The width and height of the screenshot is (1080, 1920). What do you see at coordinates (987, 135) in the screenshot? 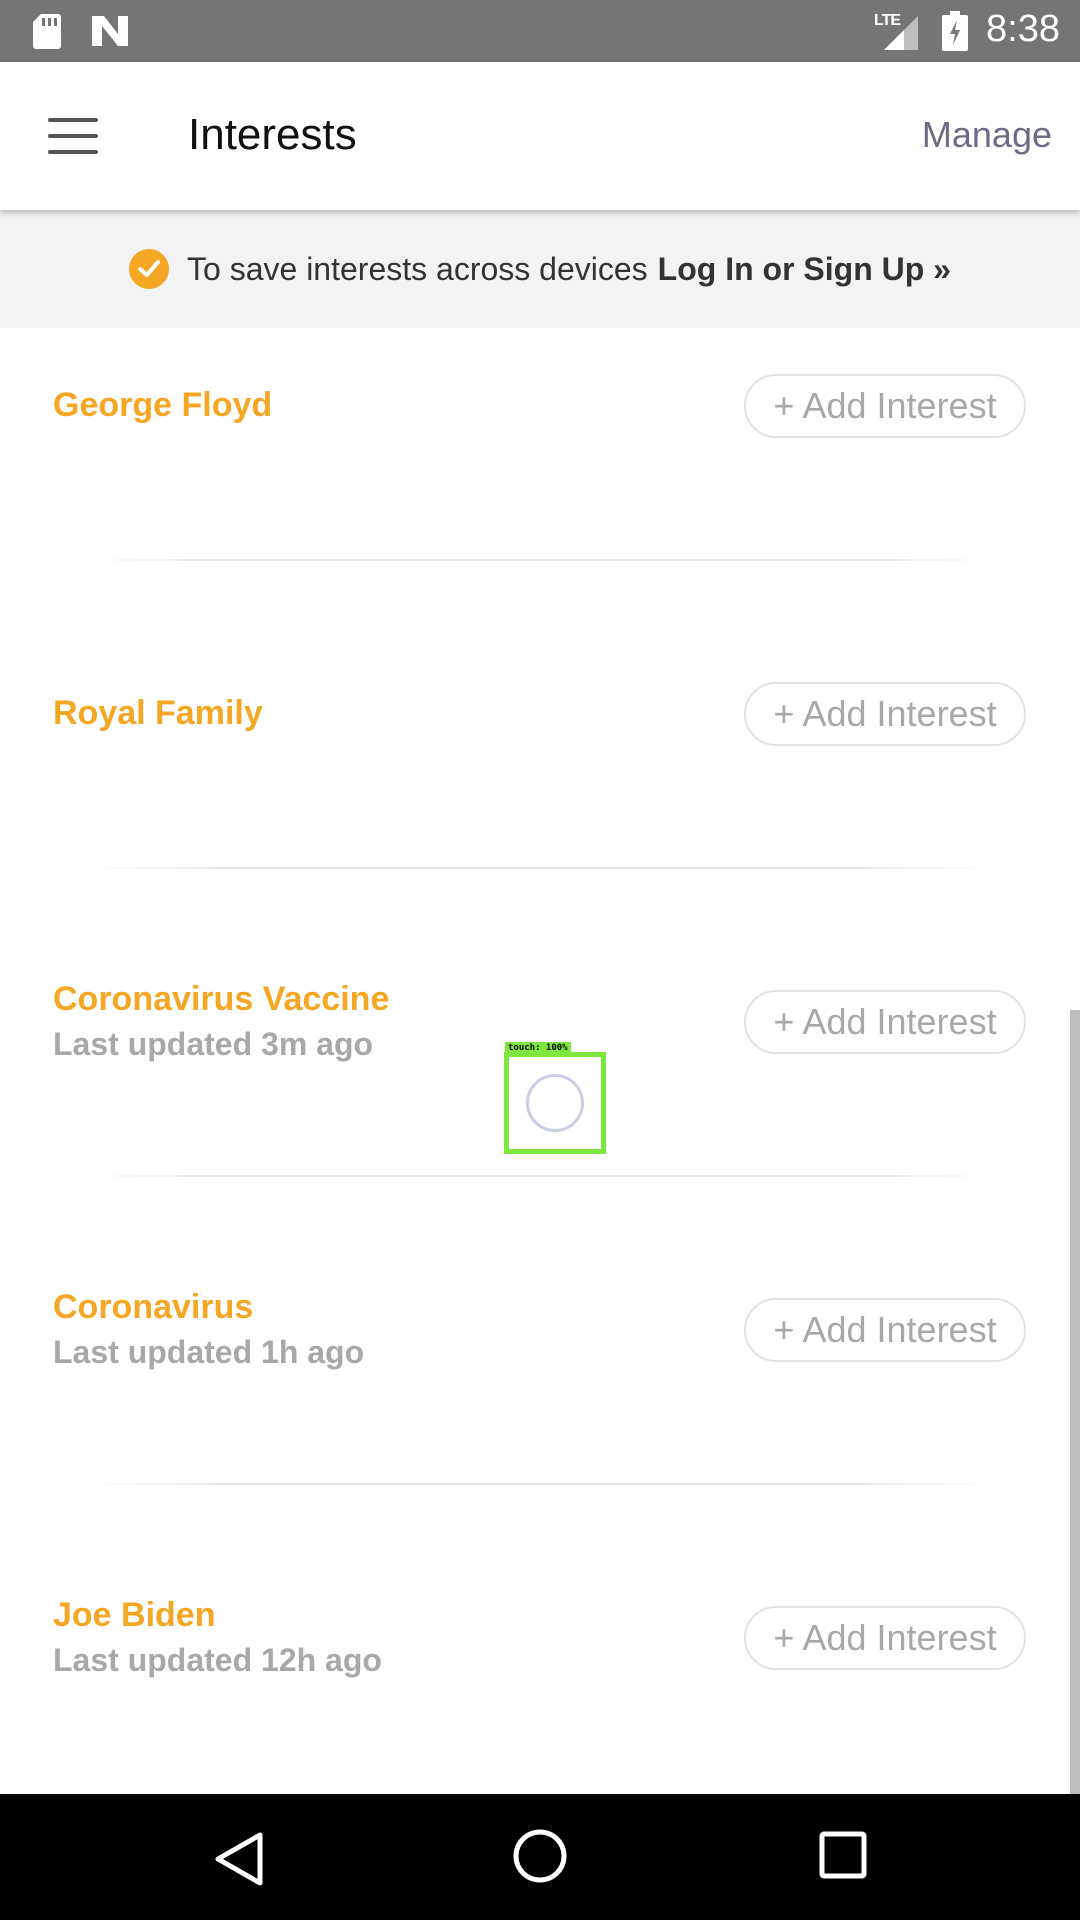
I see `manage-button: Manage` at bounding box center [987, 135].